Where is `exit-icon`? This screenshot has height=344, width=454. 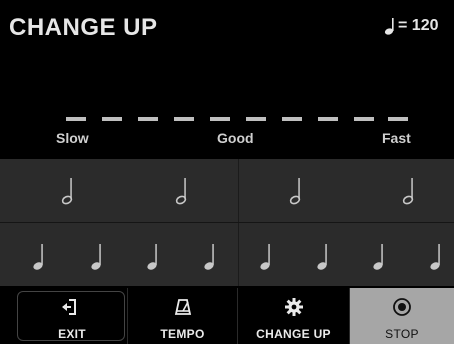
exit-icon is located at coordinates (69, 307).